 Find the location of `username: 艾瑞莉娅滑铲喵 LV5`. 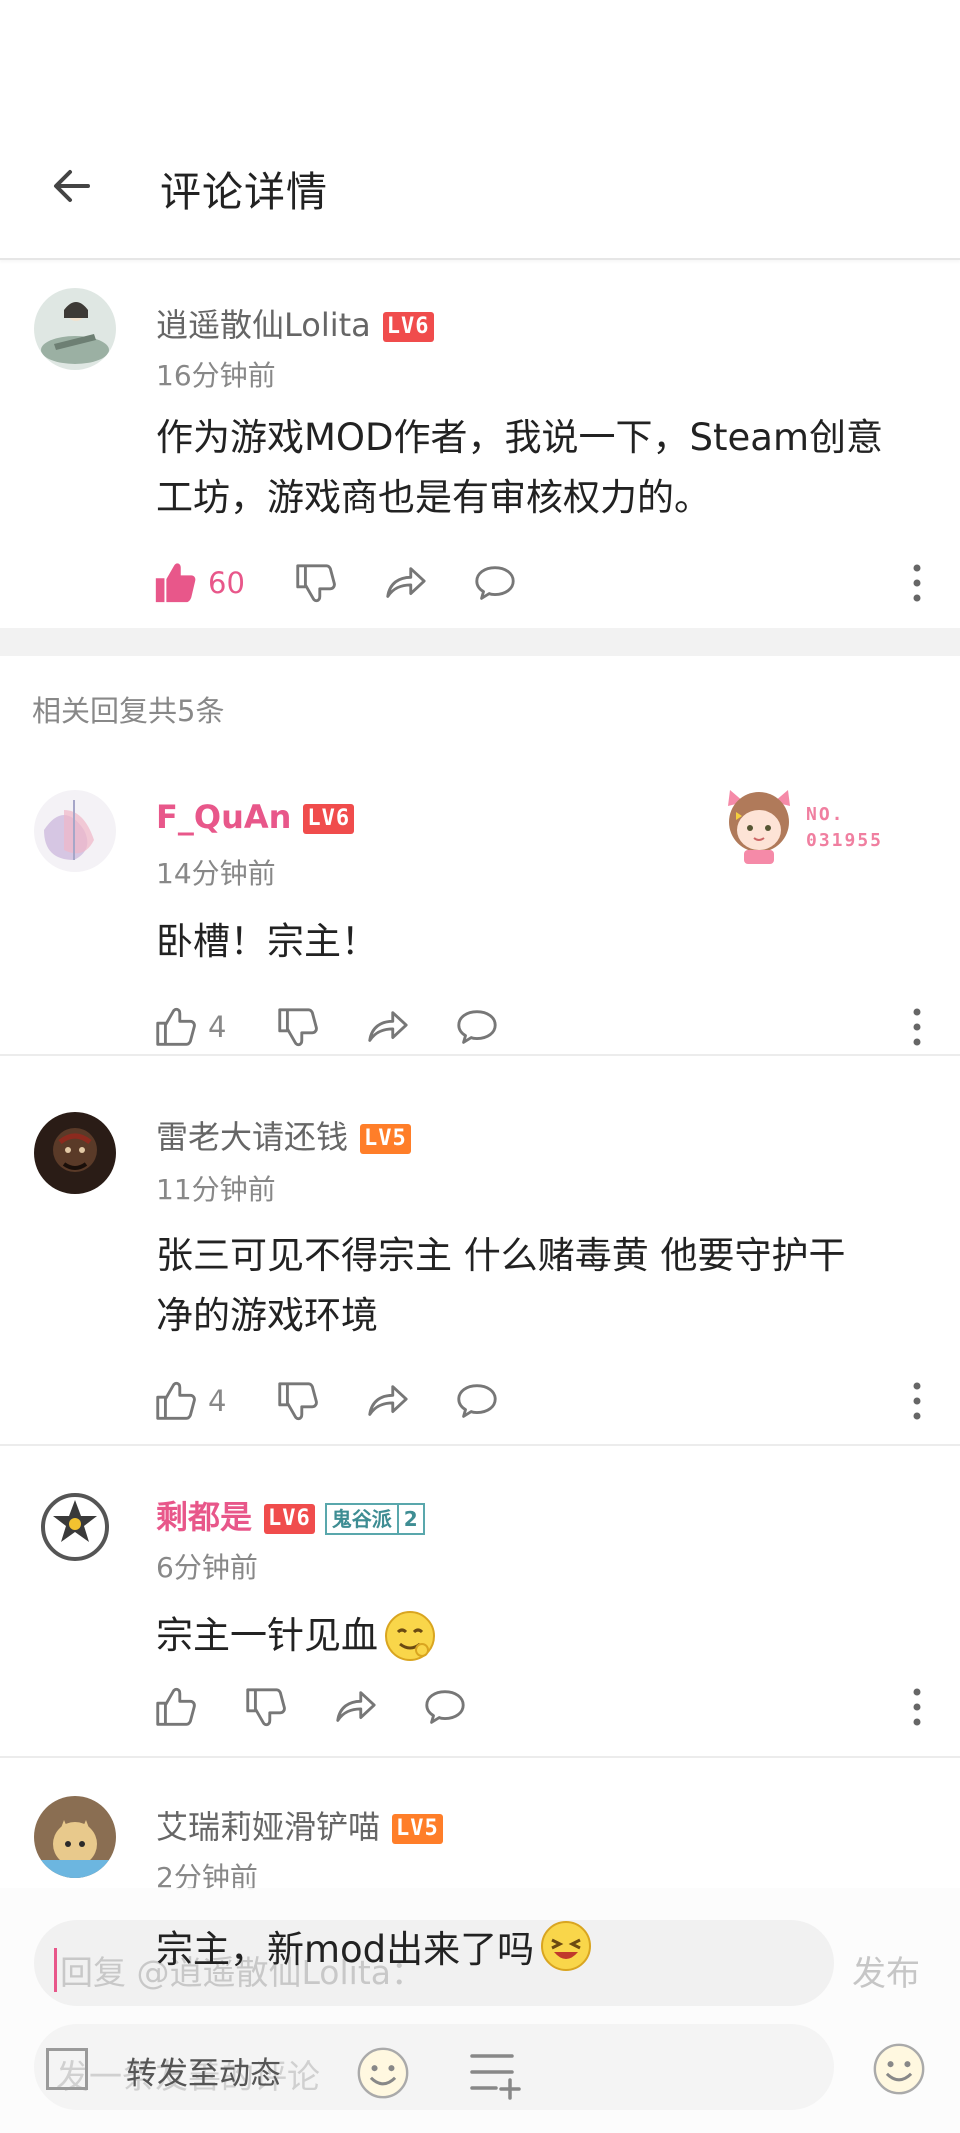

username: 艾瑞莉娅滑铲喵 LV5 is located at coordinates (299, 1825).